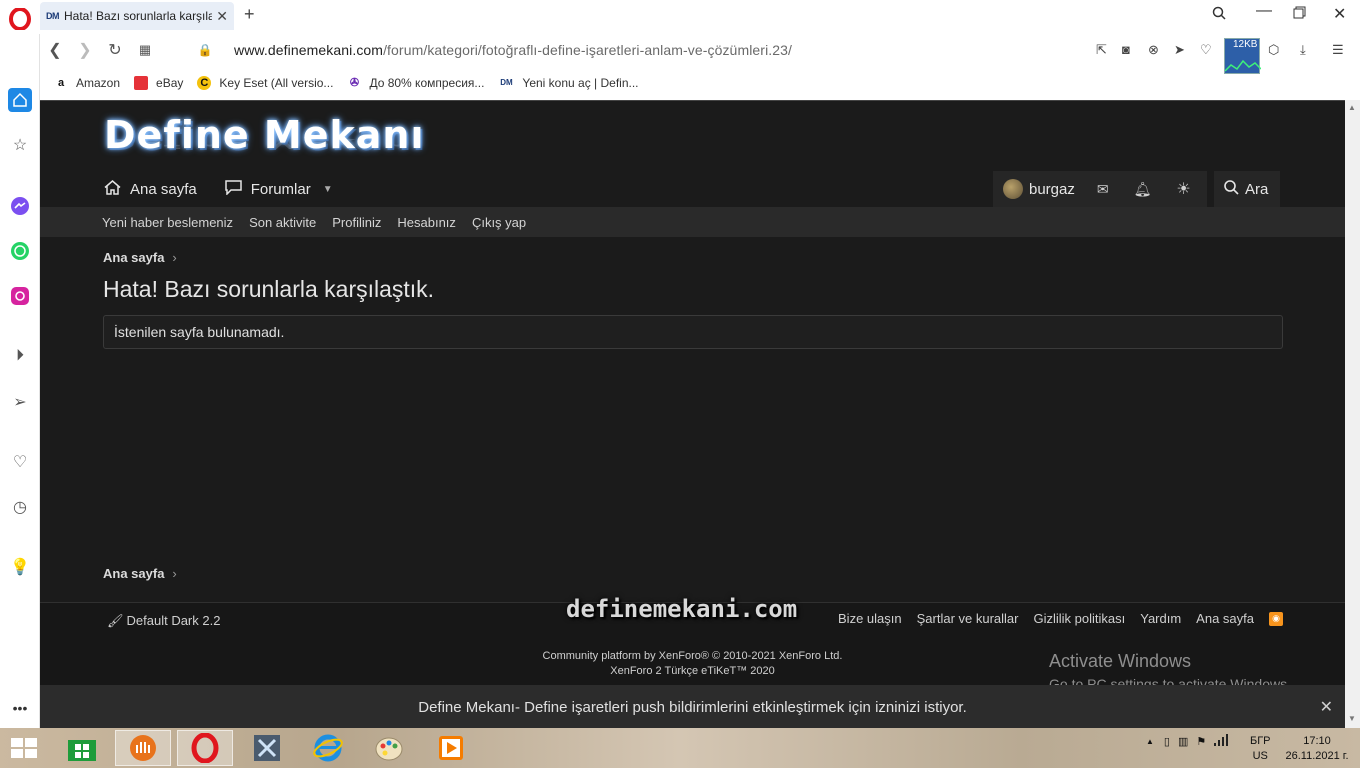  What do you see at coordinates (222, 16) in the screenshot?
I see `close-tab-icon: ✕` at bounding box center [222, 16].